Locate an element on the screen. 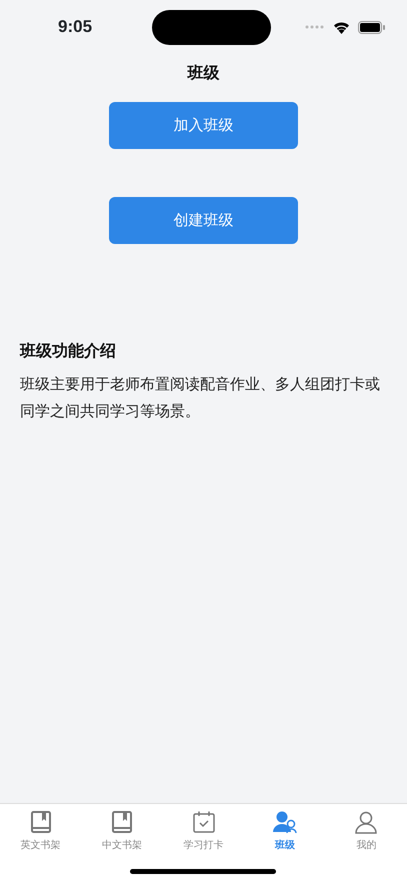 The height and width of the screenshot is (883, 407). calendar-icon is located at coordinates (203, 822).